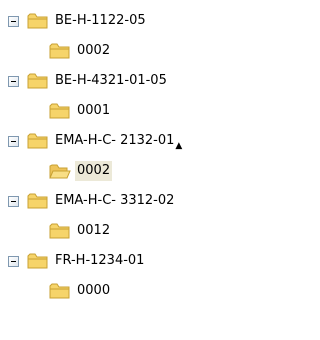 This screenshot has width=320, height=340. I want to click on tree-node-be-h-1122-05: BE-H-1122-05, so click(78, 21).